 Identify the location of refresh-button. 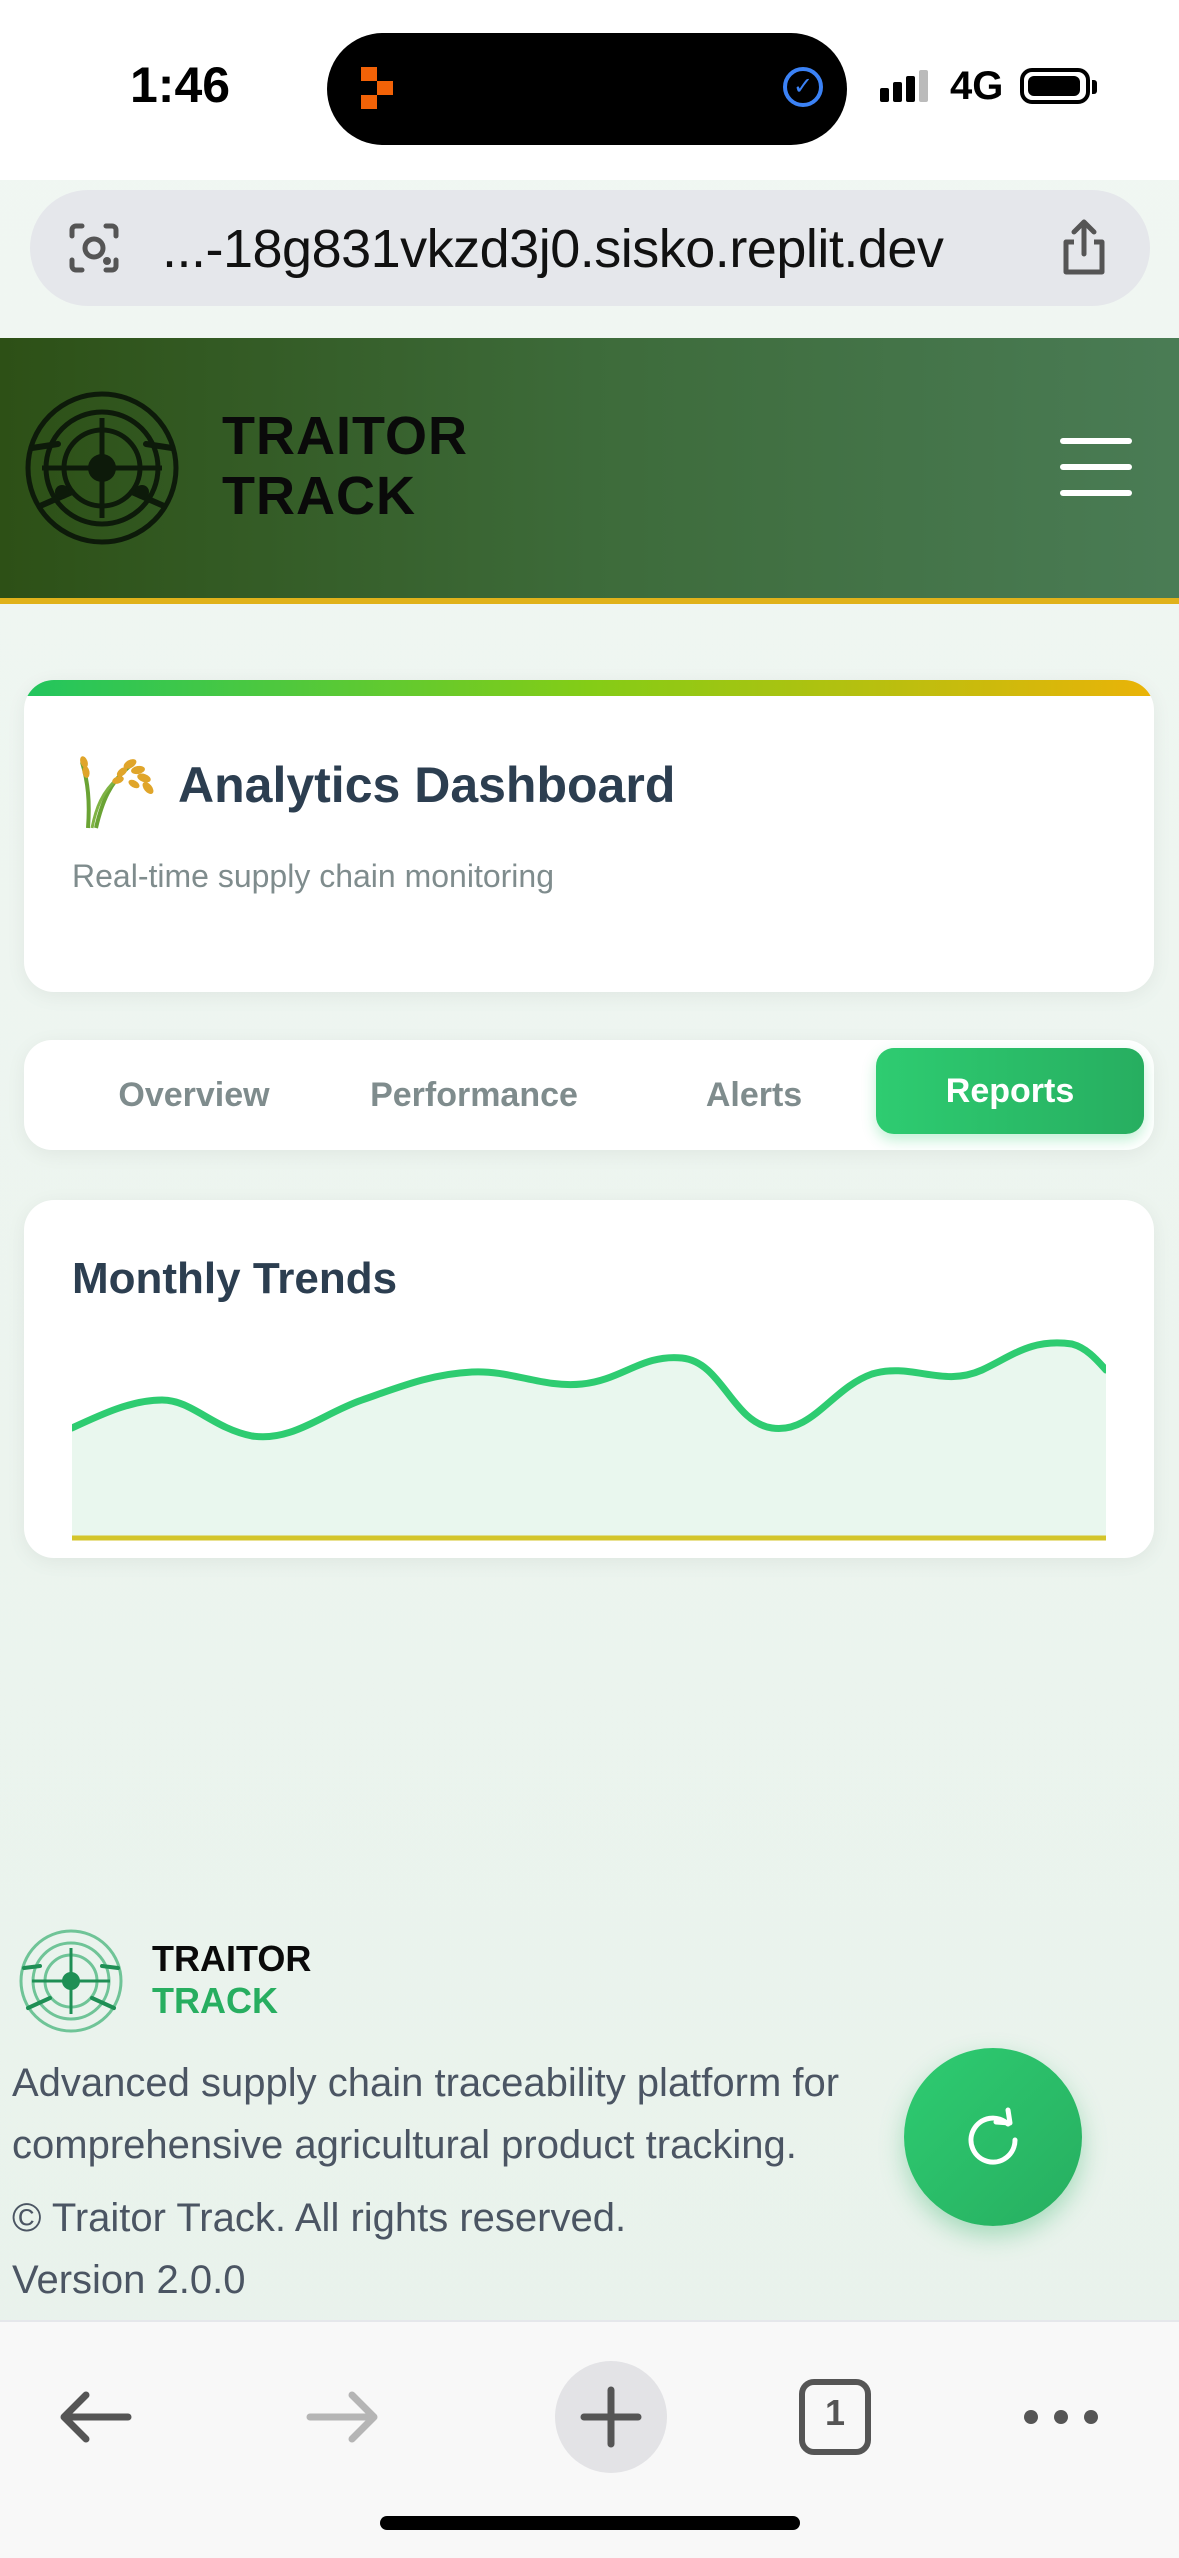
(993, 2137).